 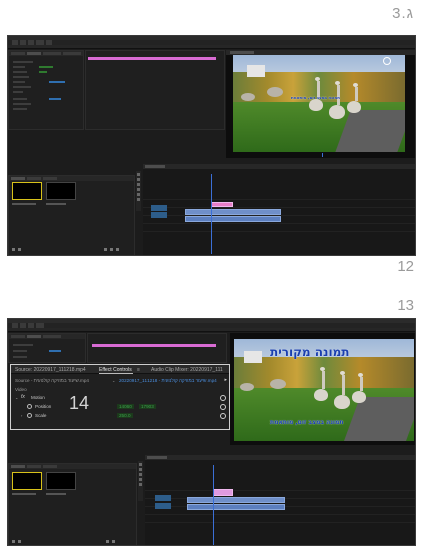 What do you see at coordinates (310, 352) in the screenshot?
I see `overlay-title: תמונה מקורית` at bounding box center [310, 352].